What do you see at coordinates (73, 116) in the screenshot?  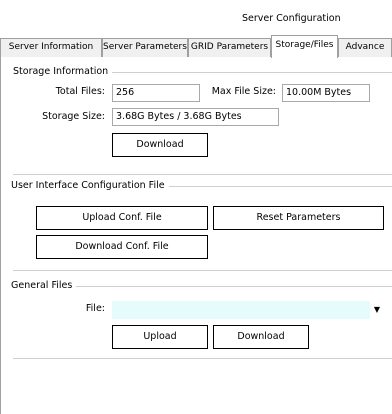 I see `storage-size-label: Storage Size:` at bounding box center [73, 116].